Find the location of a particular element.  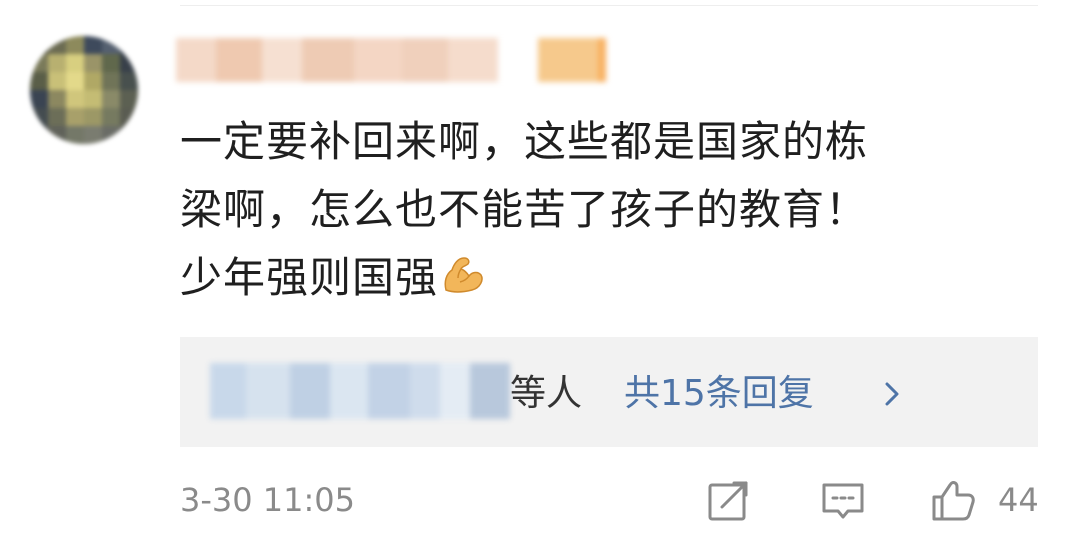

chevron-right-icon is located at coordinates (893, 394).